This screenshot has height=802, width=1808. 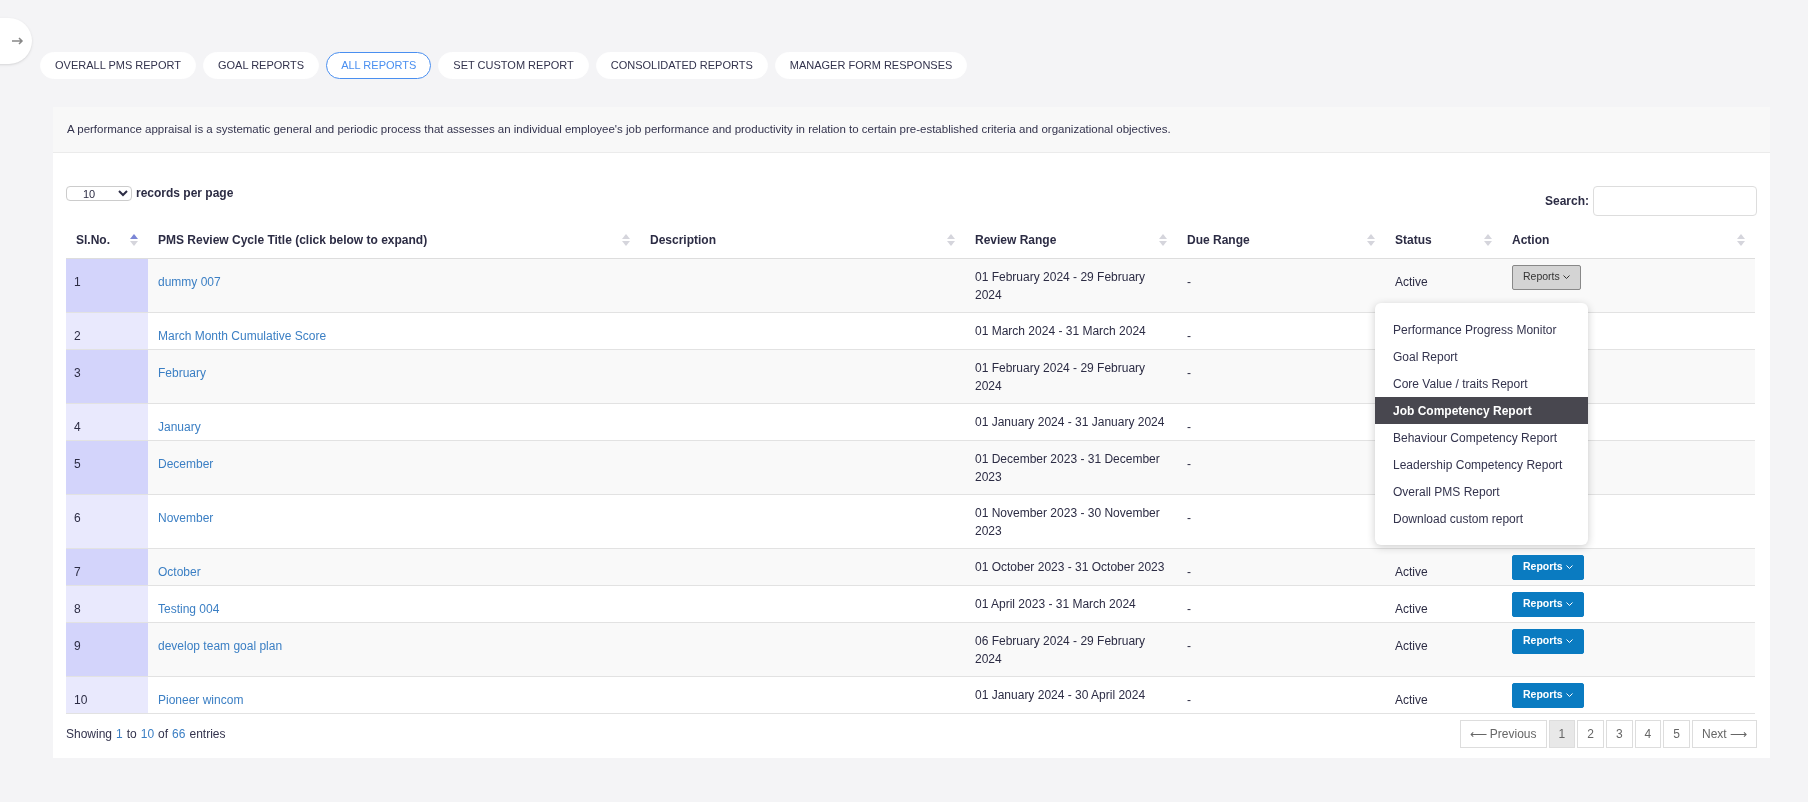 What do you see at coordinates (1481, 518) in the screenshot?
I see `menu-item: Download custom report` at bounding box center [1481, 518].